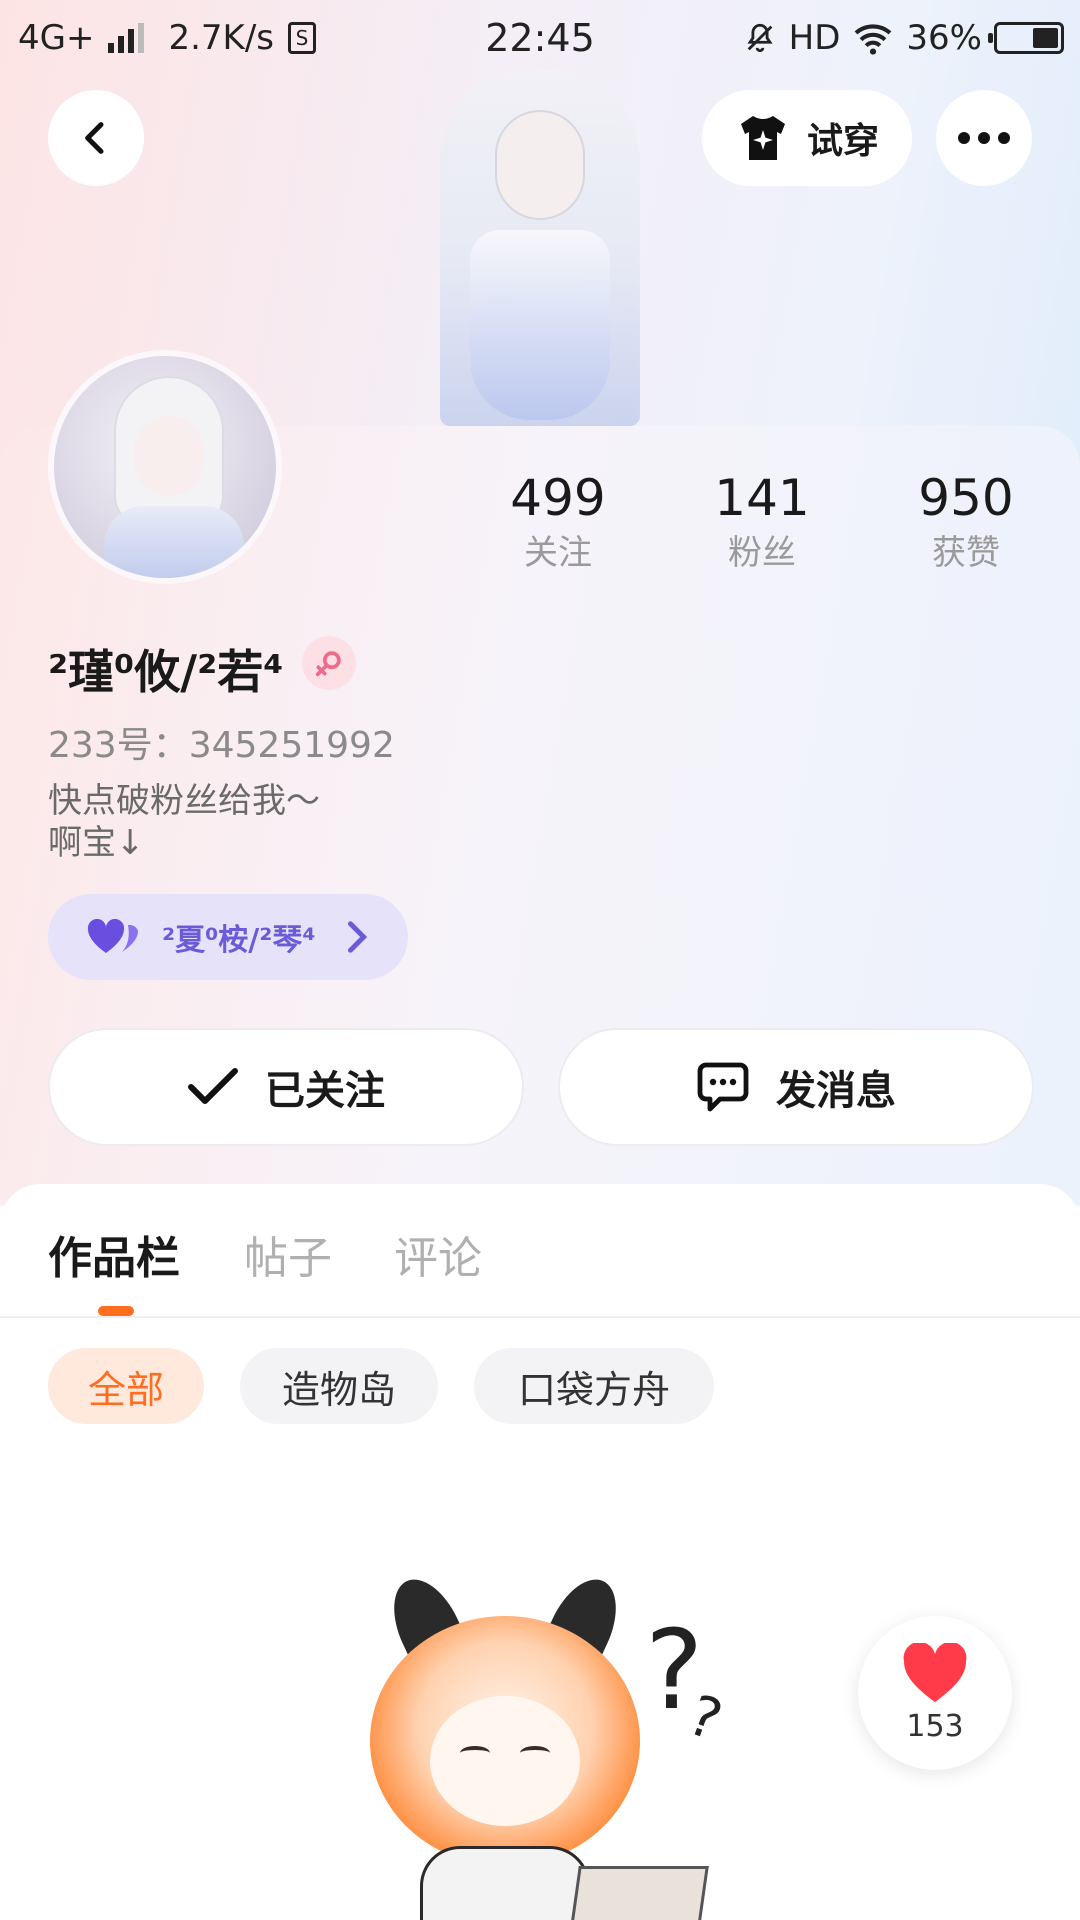 The image size is (1080, 1920). I want to click on followed-label: 已关注, so click(325, 1091).